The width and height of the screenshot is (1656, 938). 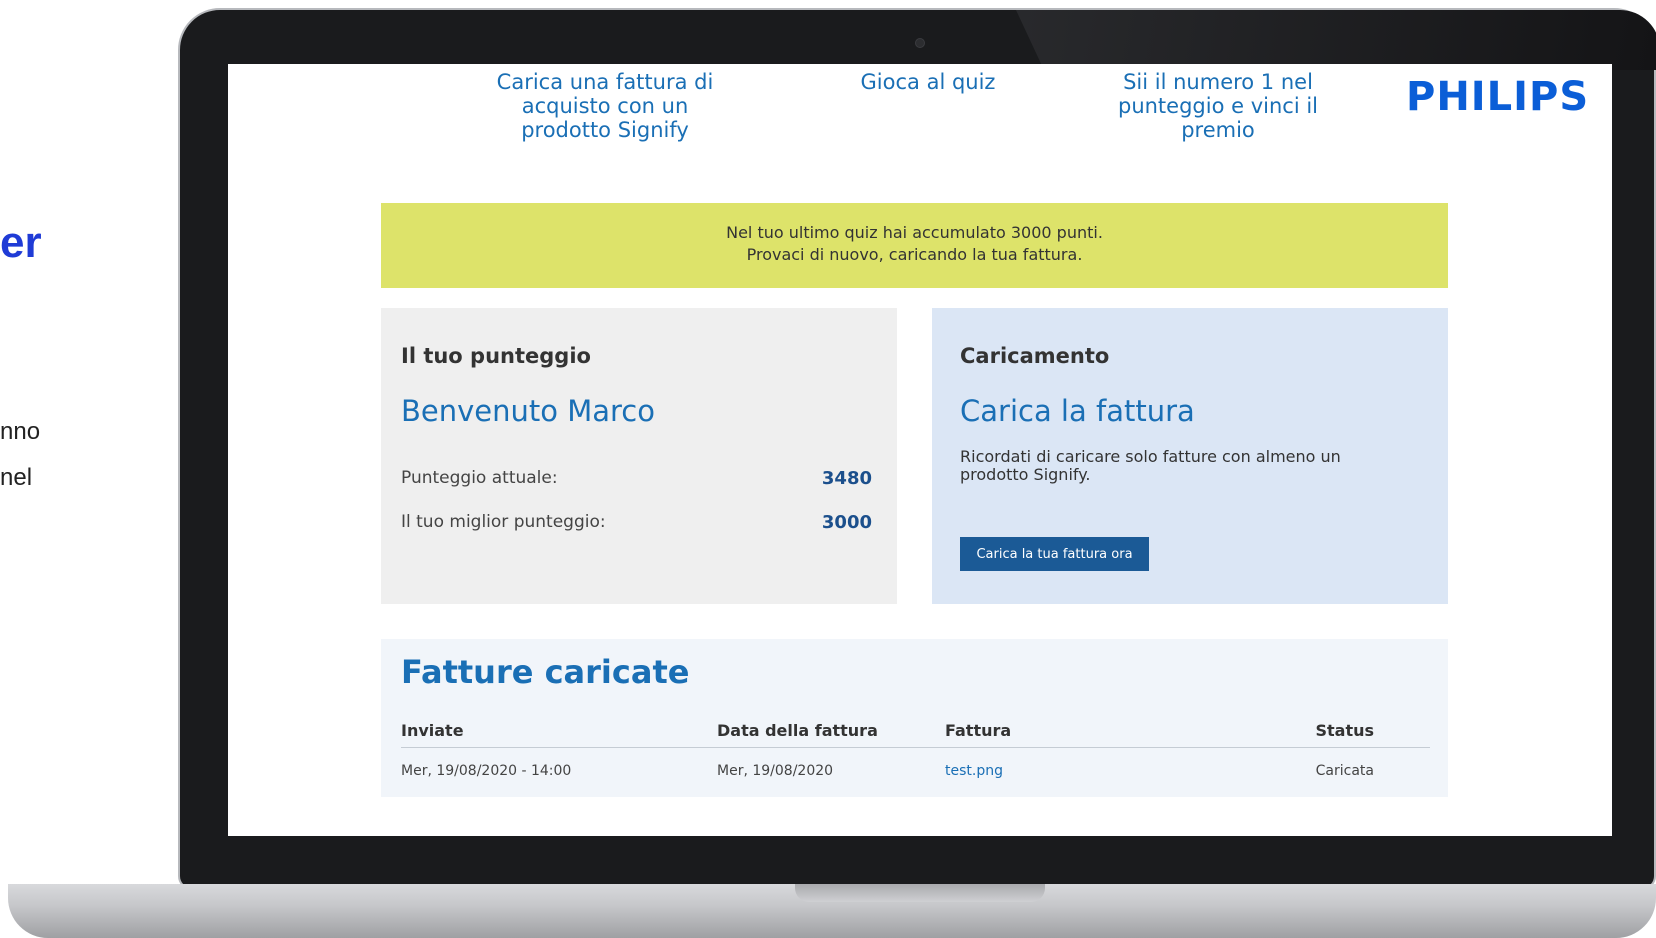 I want to click on camera-icon, so click(x=920, y=43).